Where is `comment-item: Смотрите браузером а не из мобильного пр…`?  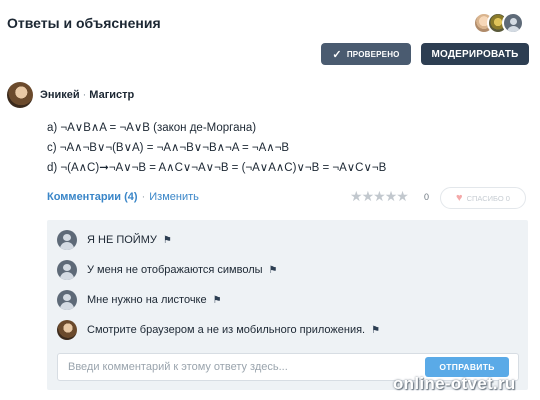
comment-item: Смотрите браузером а не из мобильного пр… is located at coordinates (218, 330).